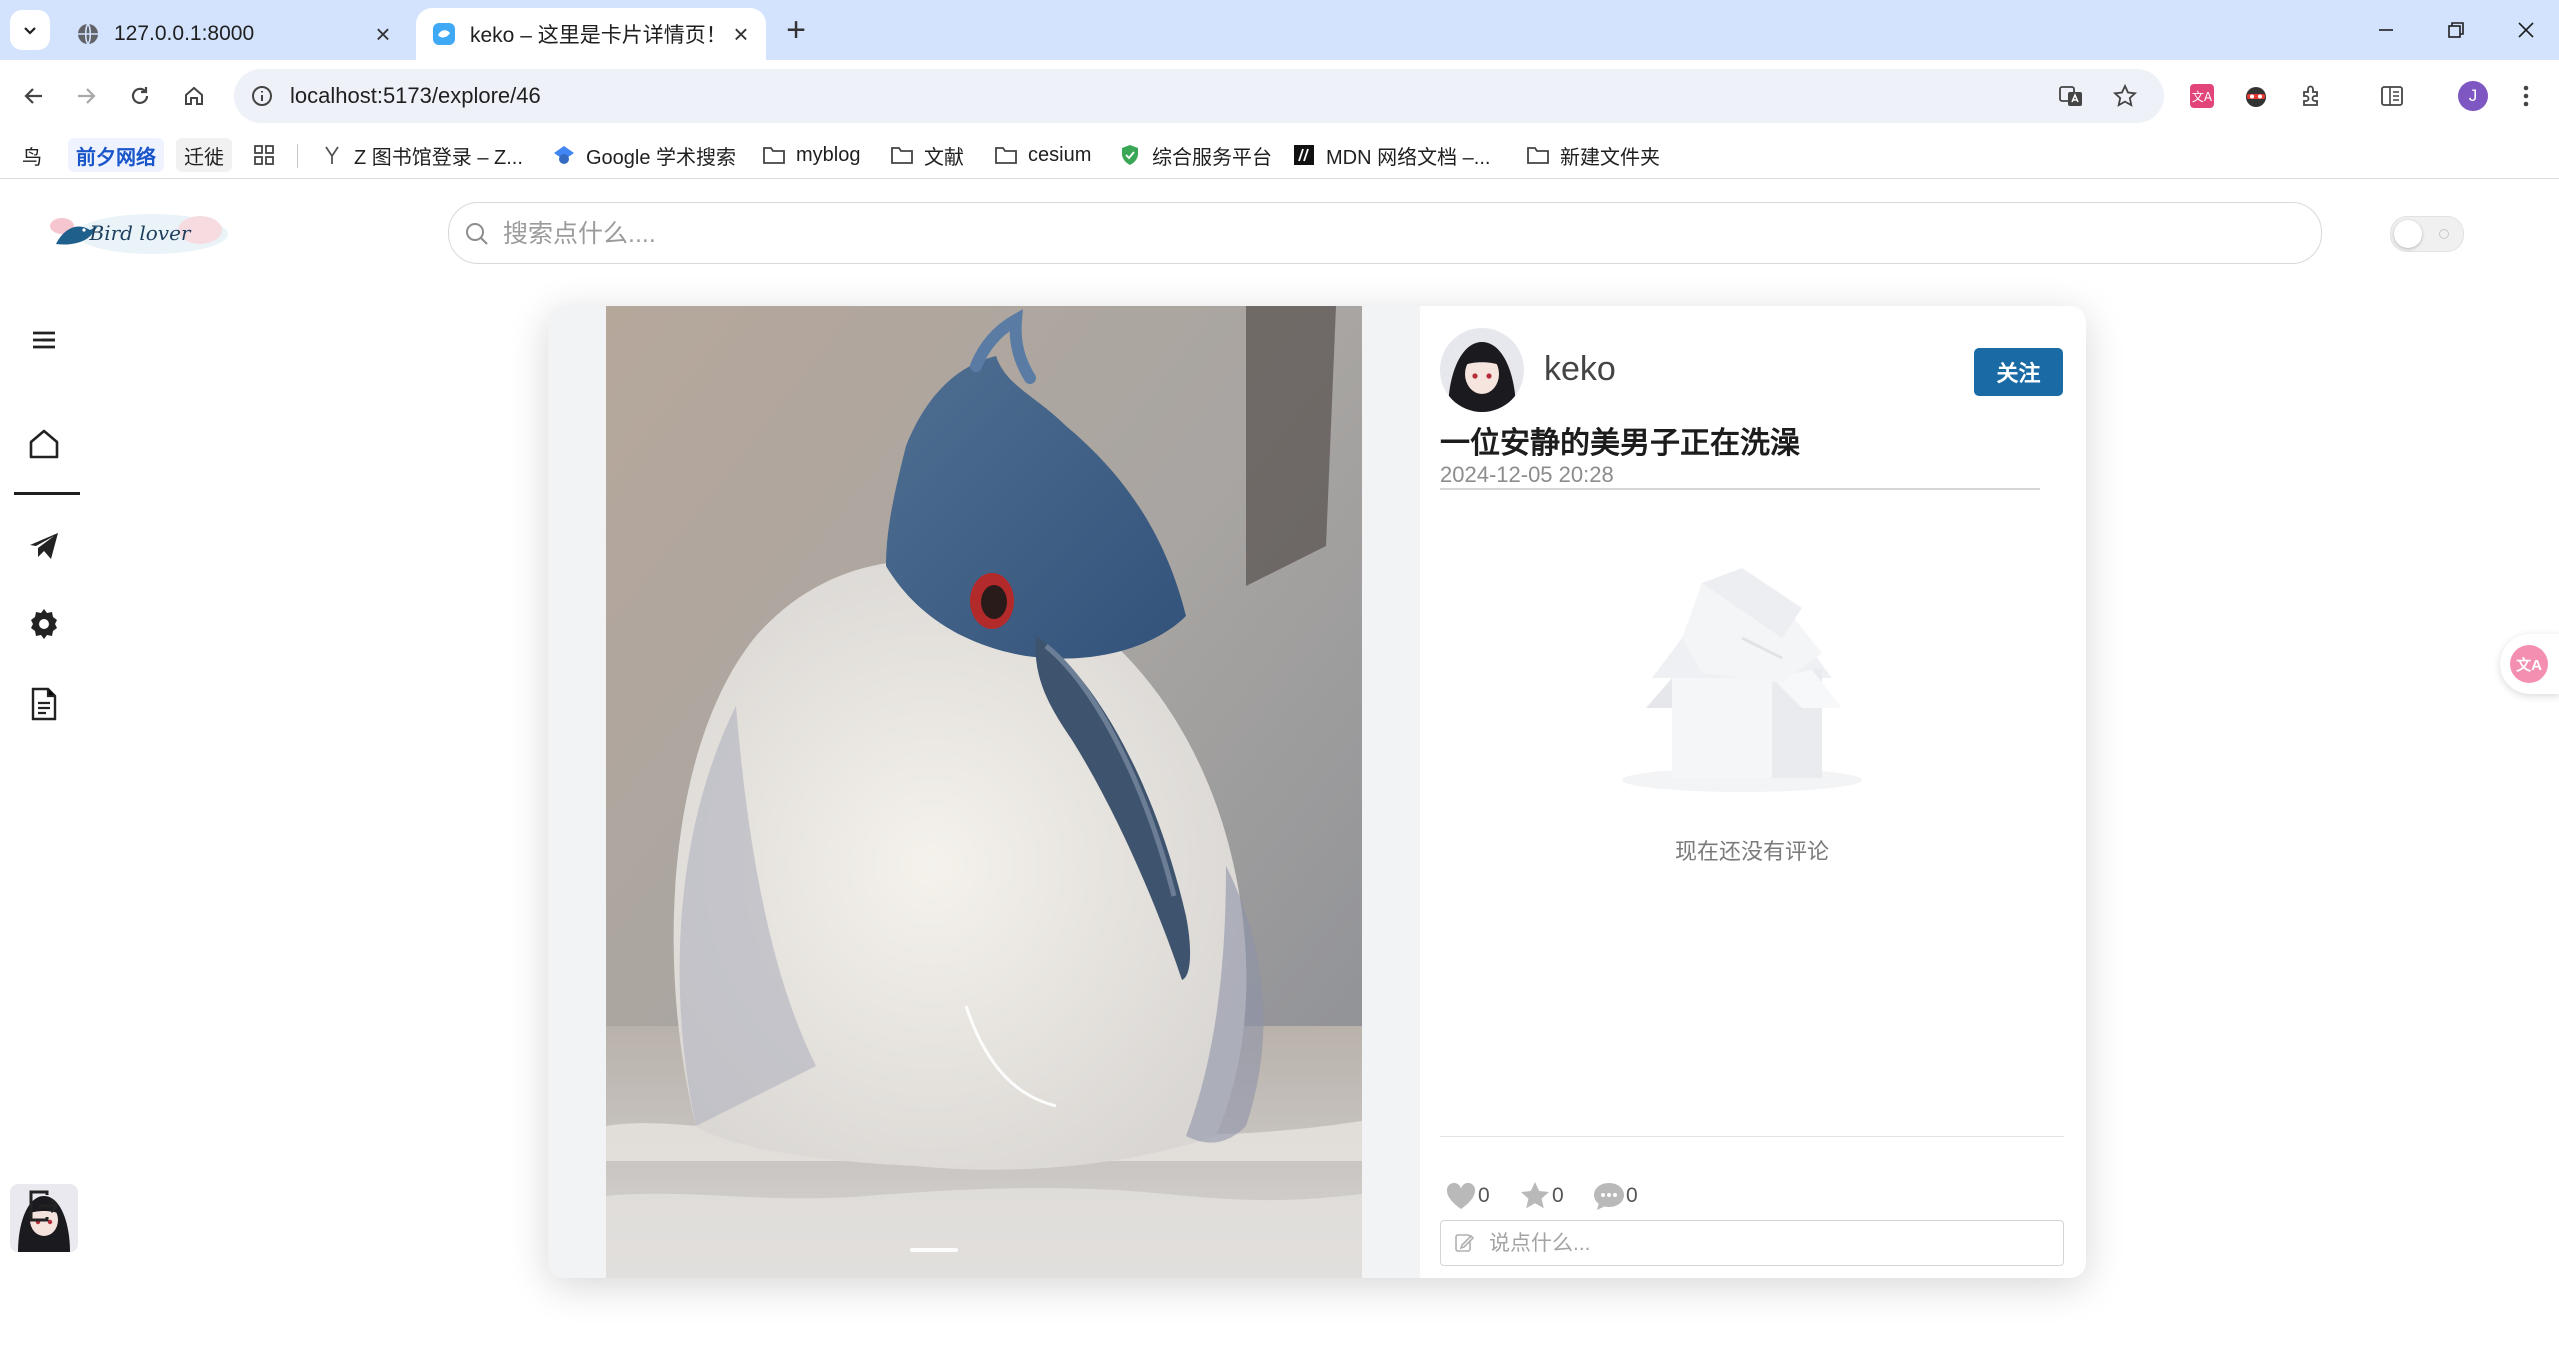  What do you see at coordinates (2526, 96) in the screenshot?
I see `more-menu-icon` at bounding box center [2526, 96].